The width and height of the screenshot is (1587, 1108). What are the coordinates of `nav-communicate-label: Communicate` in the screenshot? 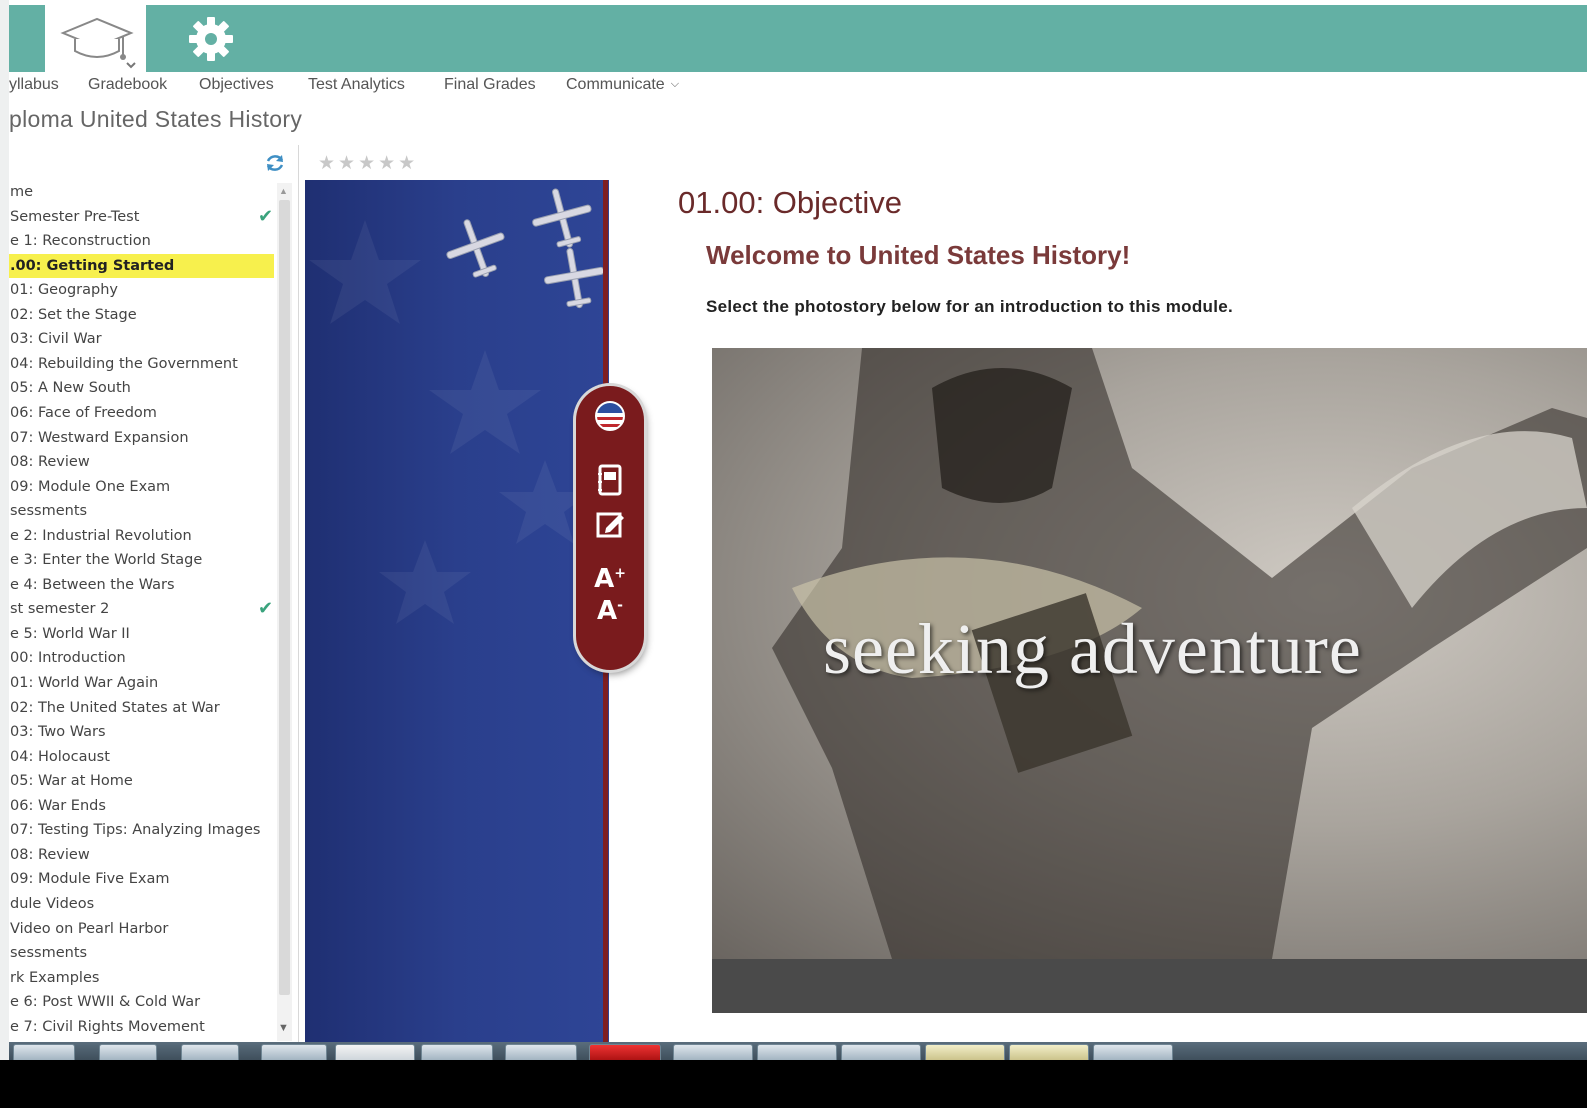 It's located at (615, 84).